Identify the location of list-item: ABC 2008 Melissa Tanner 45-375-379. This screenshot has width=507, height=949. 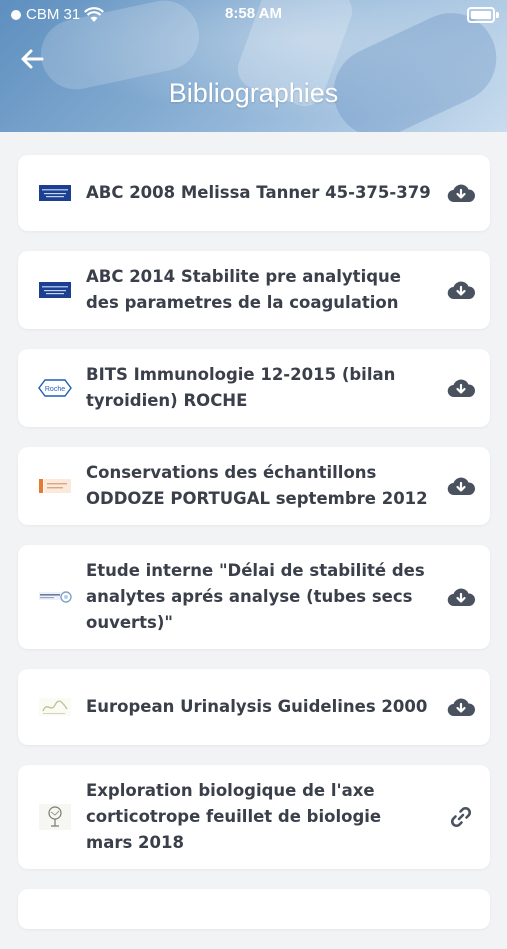
(254, 193).